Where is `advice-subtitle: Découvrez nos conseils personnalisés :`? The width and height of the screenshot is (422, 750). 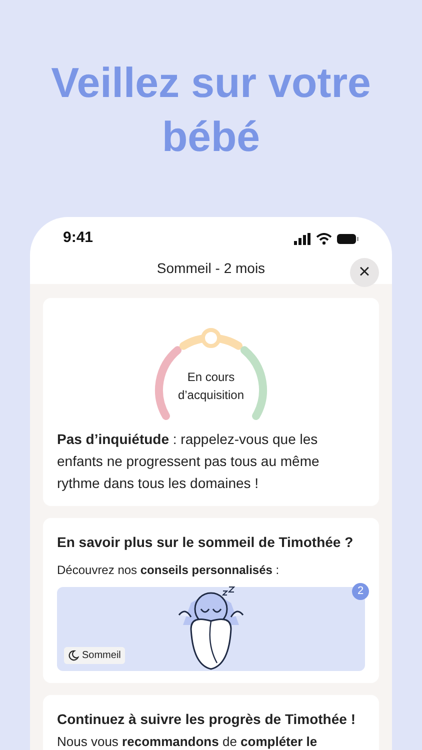 advice-subtitle: Découvrez nos conseils personnalisés : is located at coordinates (168, 570).